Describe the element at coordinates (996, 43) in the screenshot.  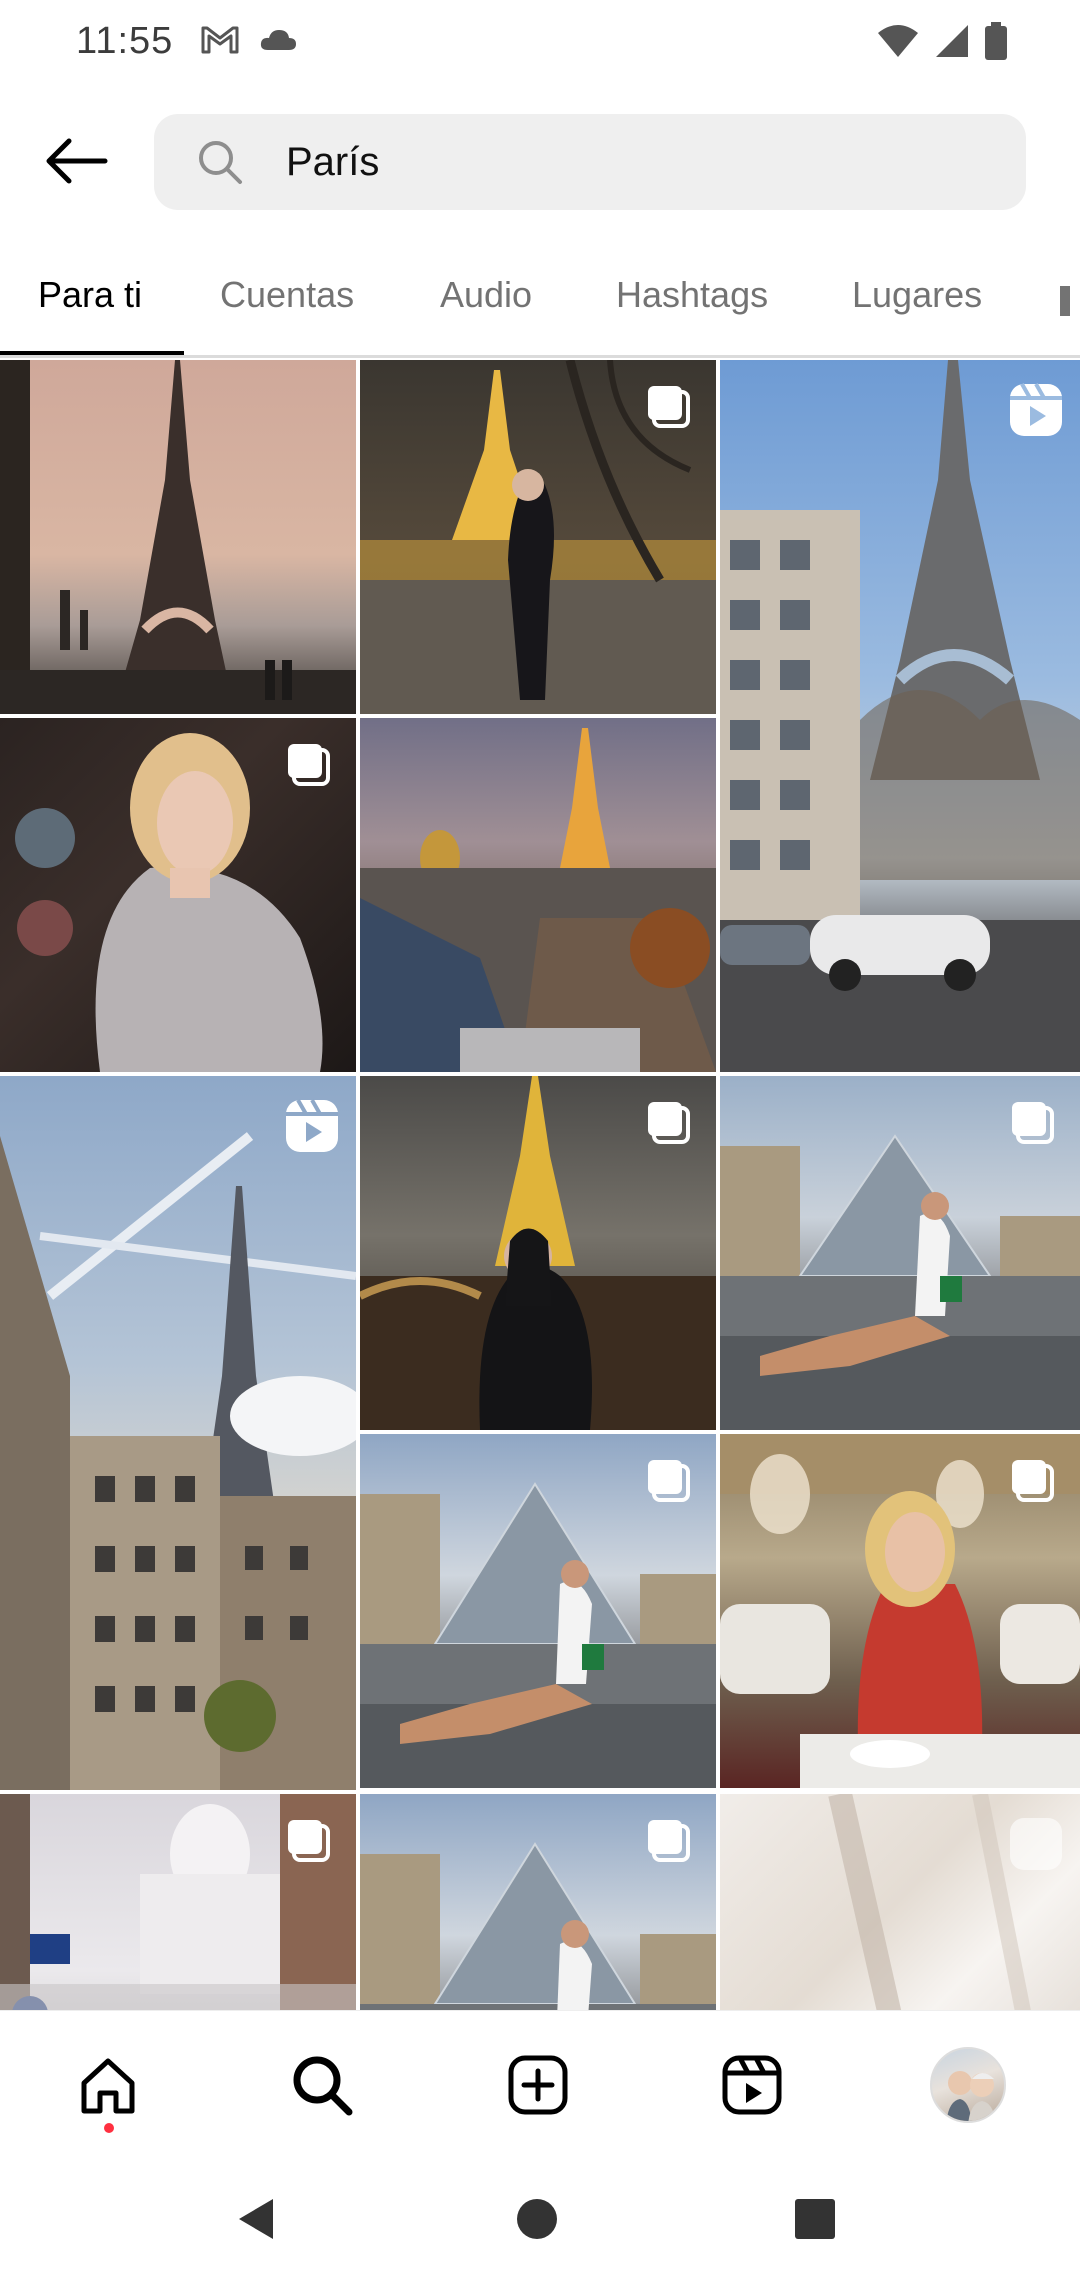
I see `battery-icon` at that location.